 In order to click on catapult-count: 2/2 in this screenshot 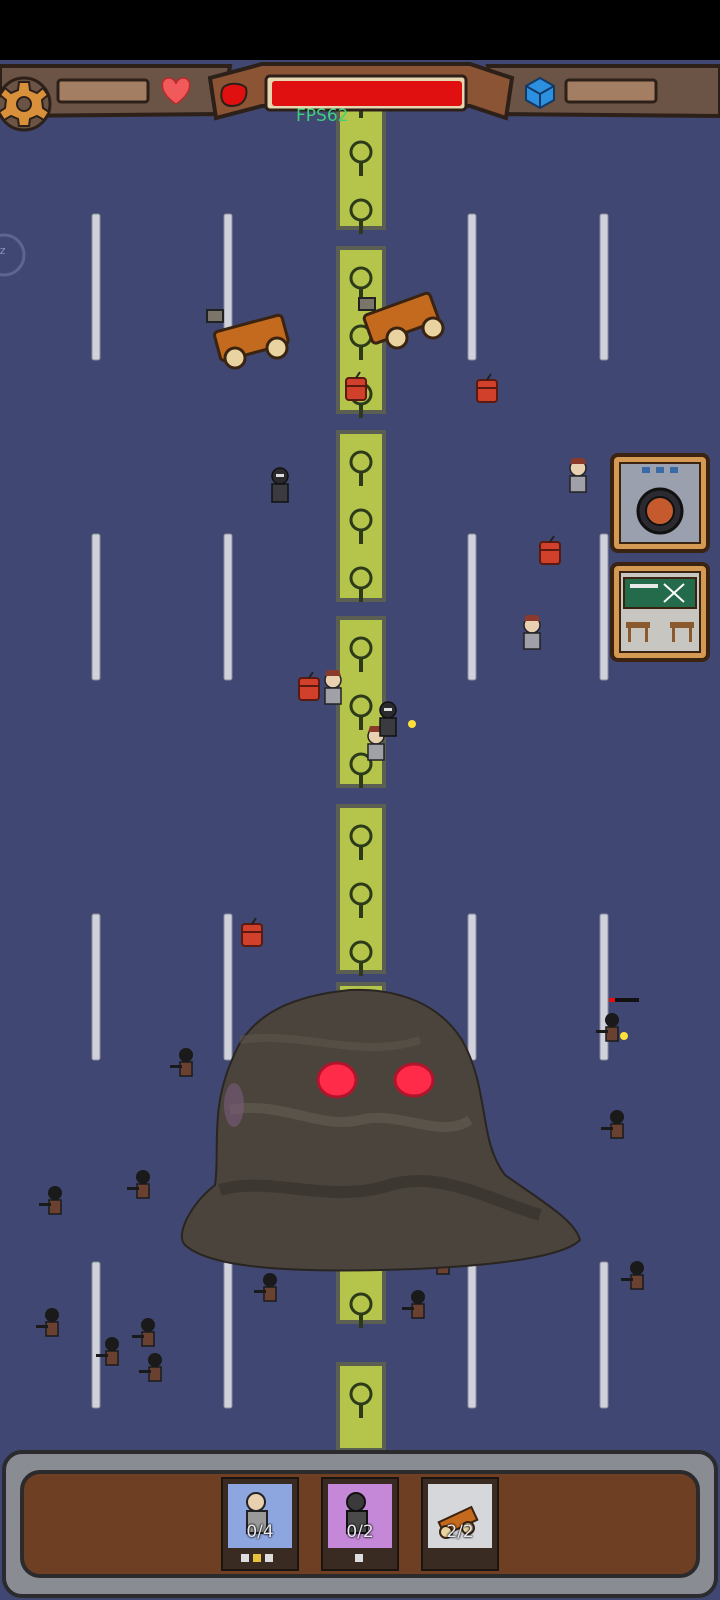, I will do `click(460, 1532)`.